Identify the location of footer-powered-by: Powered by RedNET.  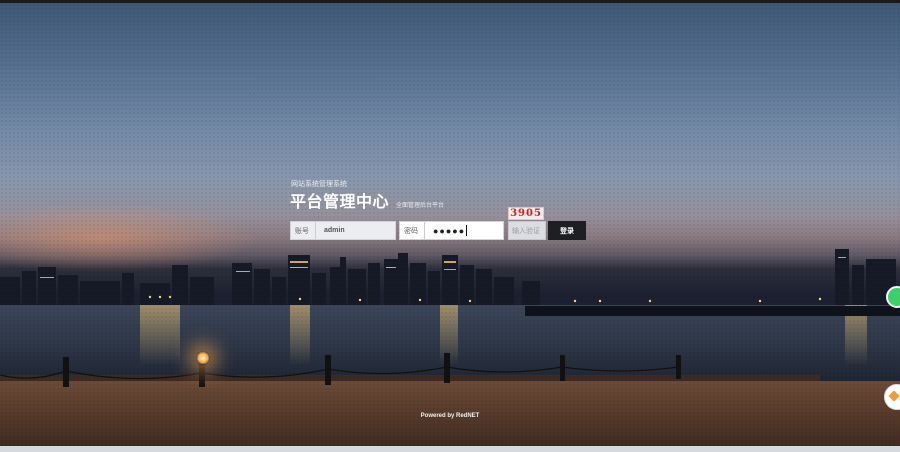
(450, 416).